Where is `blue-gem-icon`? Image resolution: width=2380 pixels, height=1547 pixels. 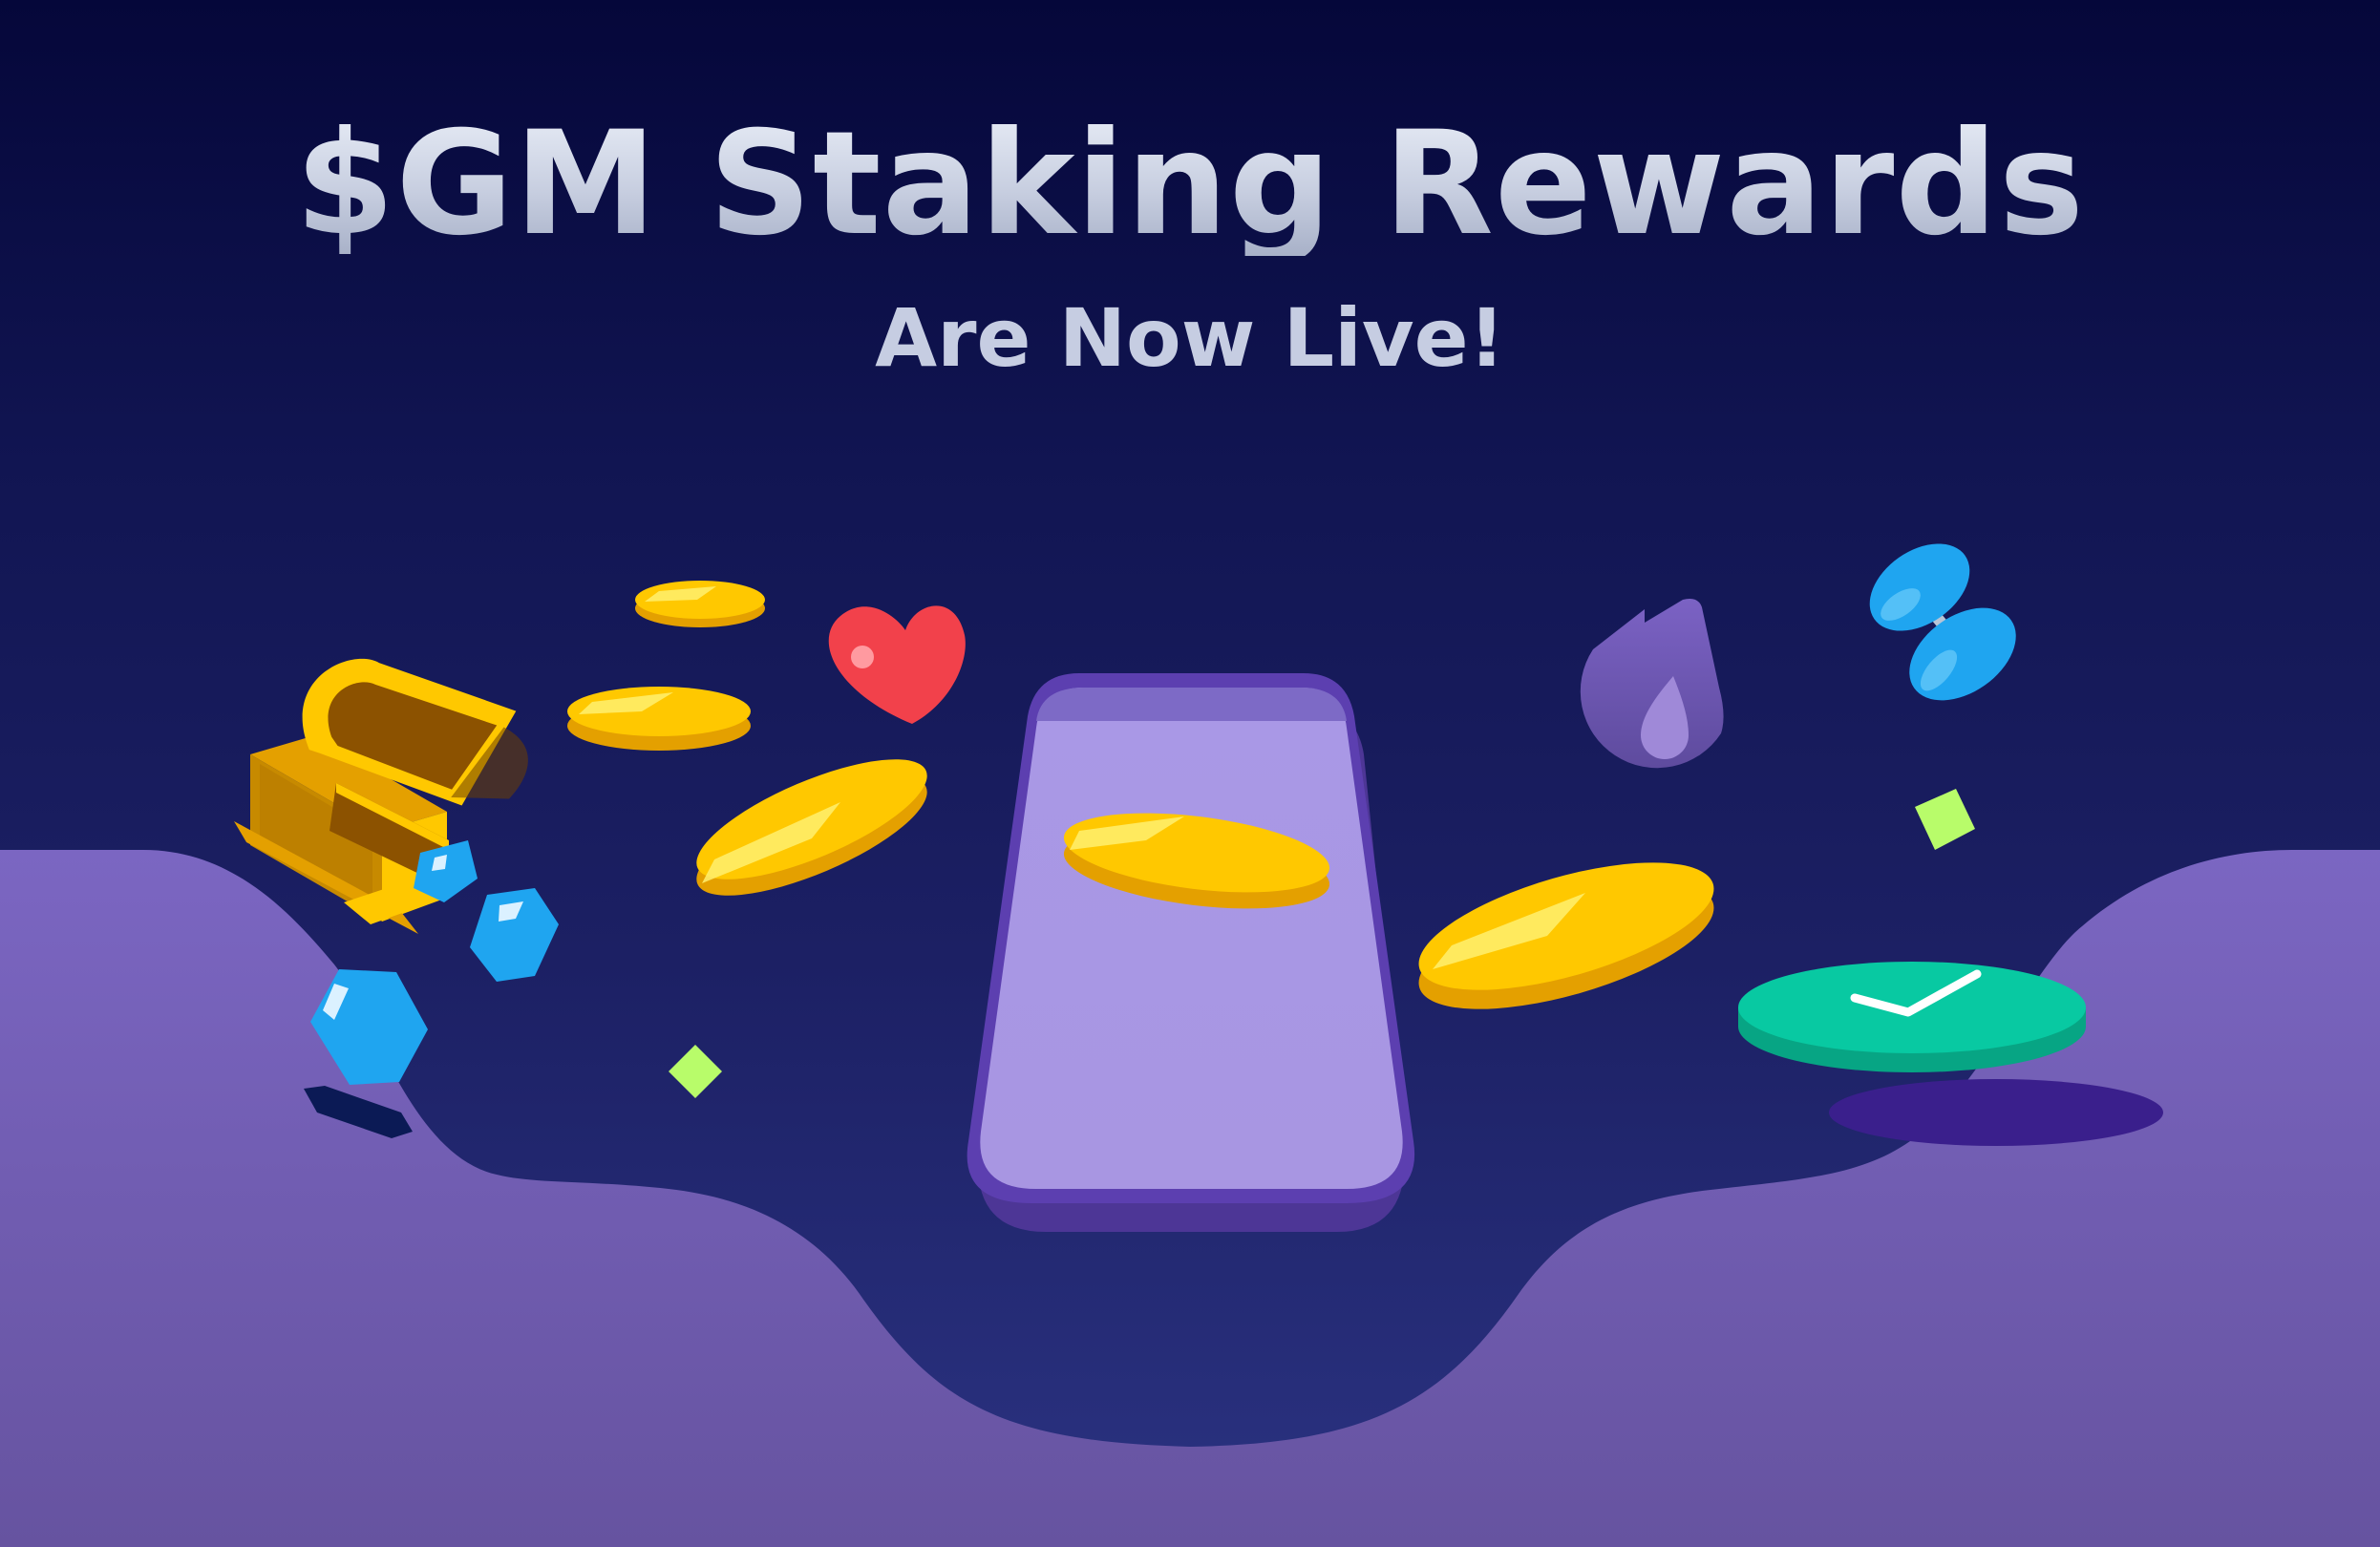
blue-gem-icon is located at coordinates (514, 935).